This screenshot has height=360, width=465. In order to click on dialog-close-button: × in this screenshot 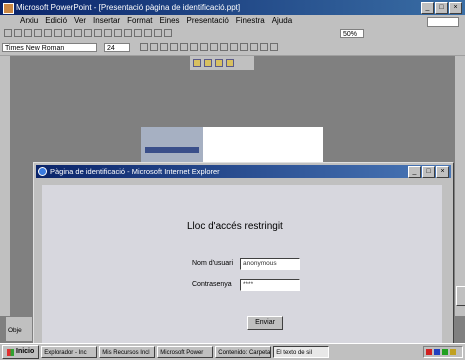, I will do `click(442, 172)`.